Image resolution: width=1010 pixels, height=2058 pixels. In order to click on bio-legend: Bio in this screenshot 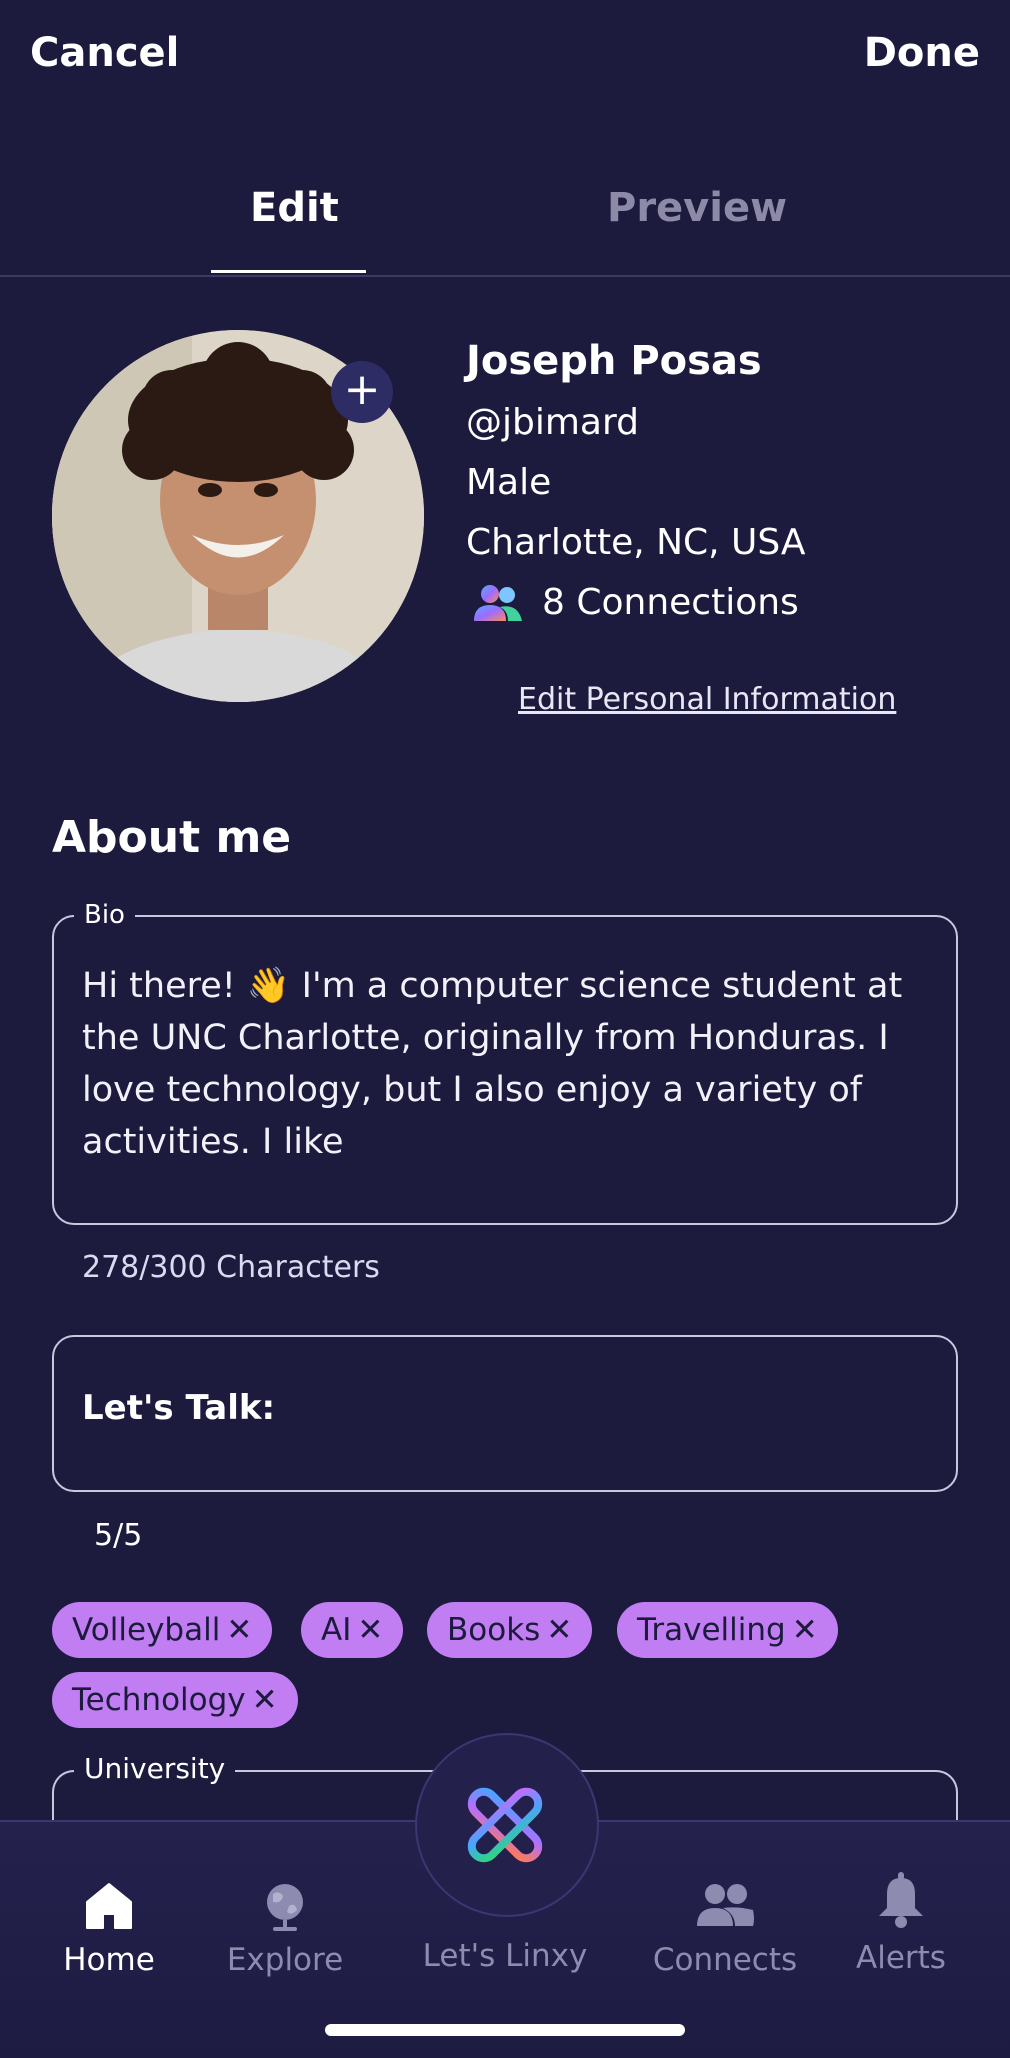, I will do `click(104, 915)`.